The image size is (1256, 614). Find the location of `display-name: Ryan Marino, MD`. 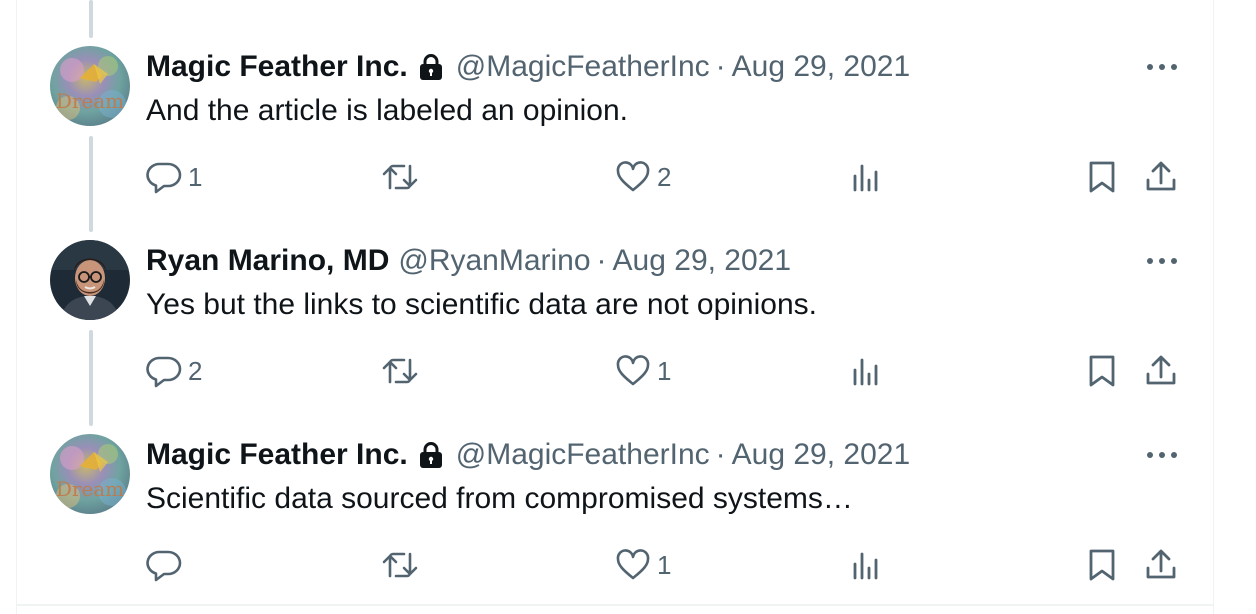

display-name: Ryan Marino, MD is located at coordinates (267, 261).